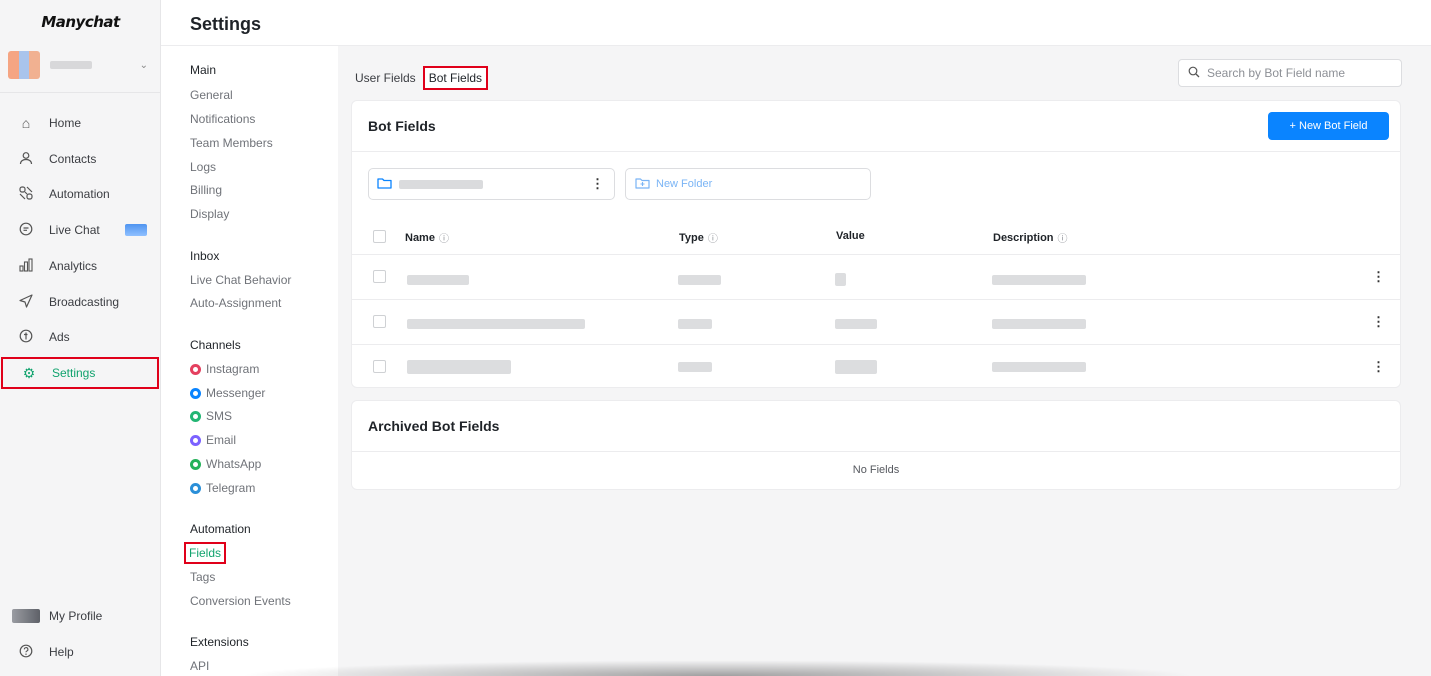 The height and width of the screenshot is (676, 1431). What do you see at coordinates (74, 230) in the screenshot?
I see `sidebar-item-label: Live Chat` at bounding box center [74, 230].